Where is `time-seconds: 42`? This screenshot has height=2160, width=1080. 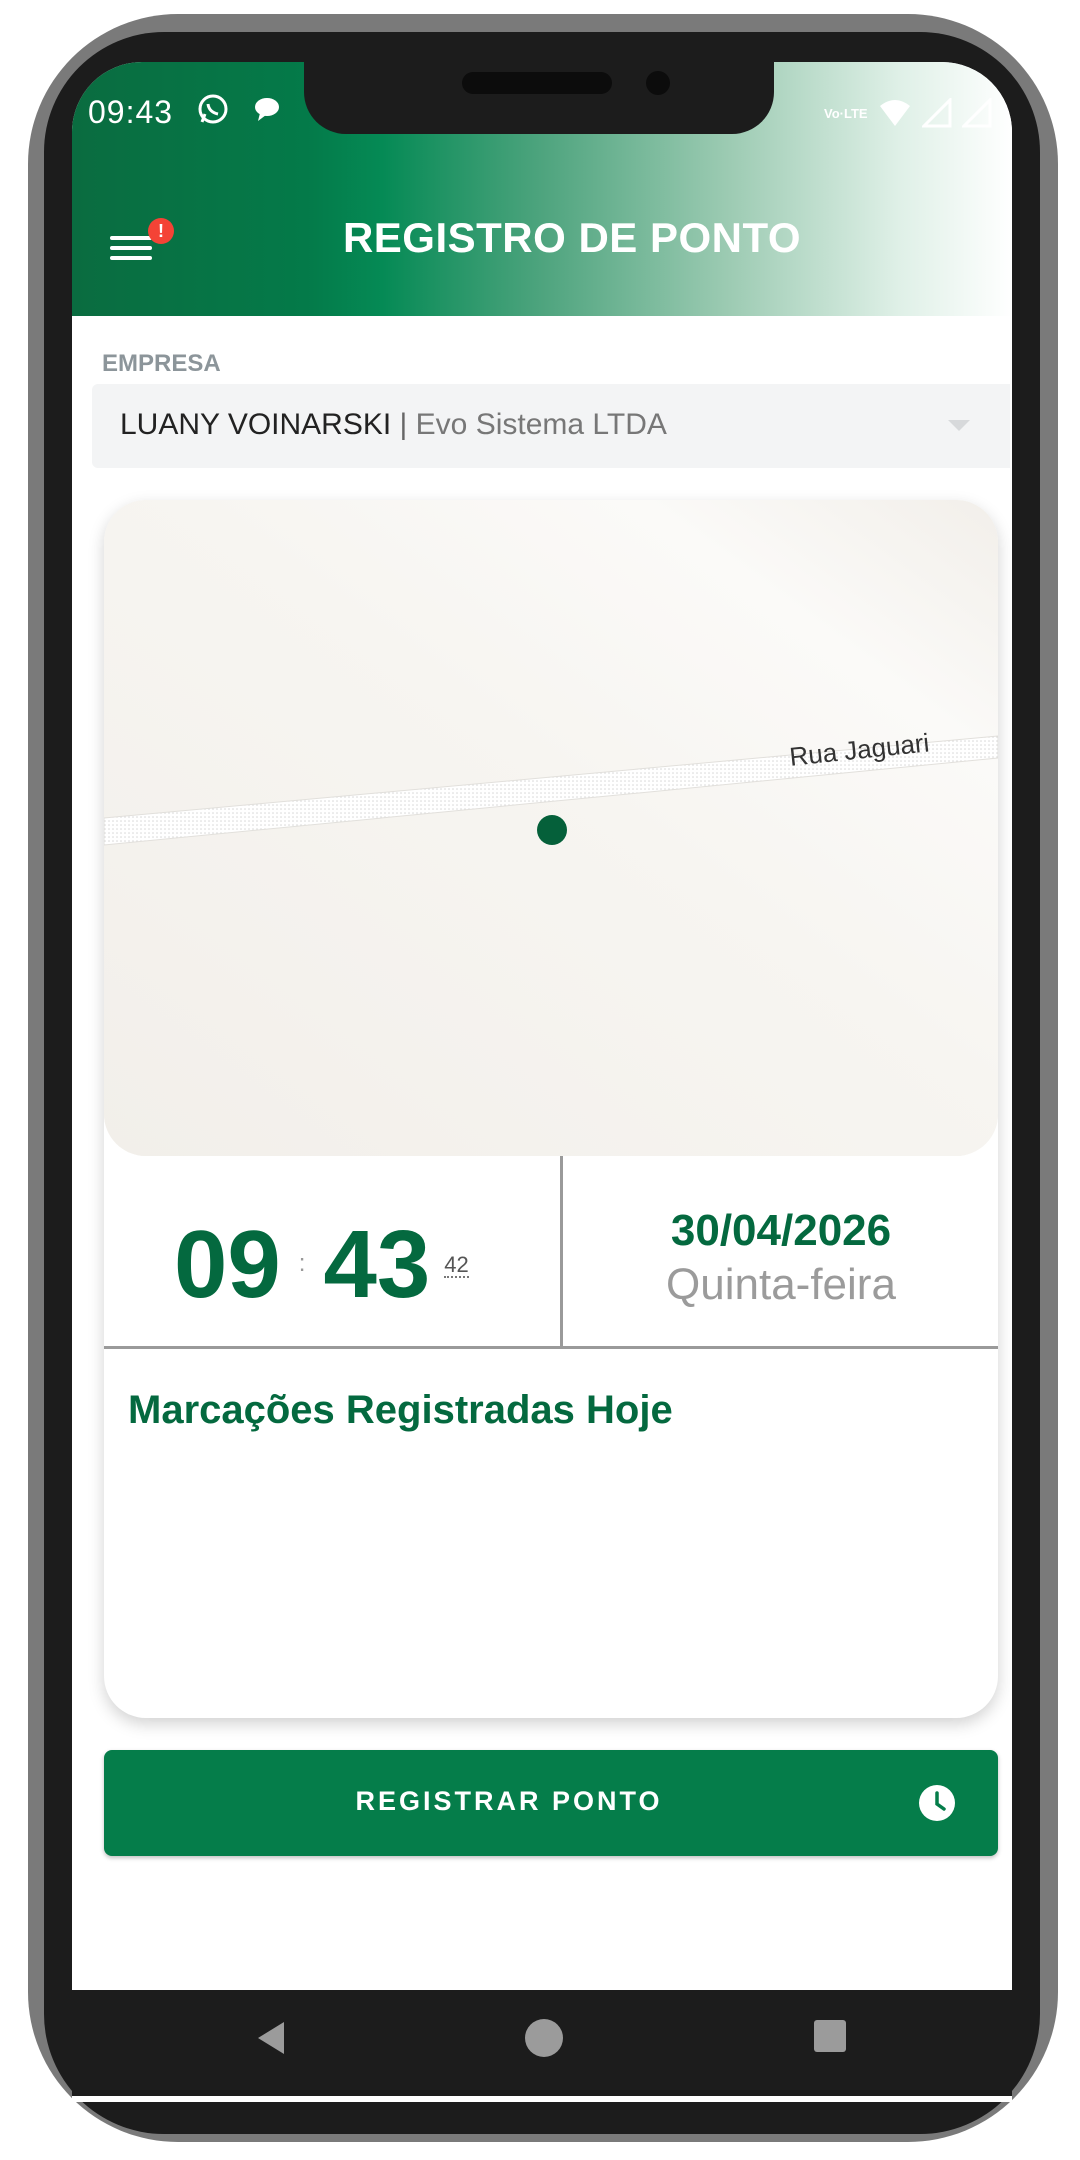
time-seconds: 42 is located at coordinates (456, 1265).